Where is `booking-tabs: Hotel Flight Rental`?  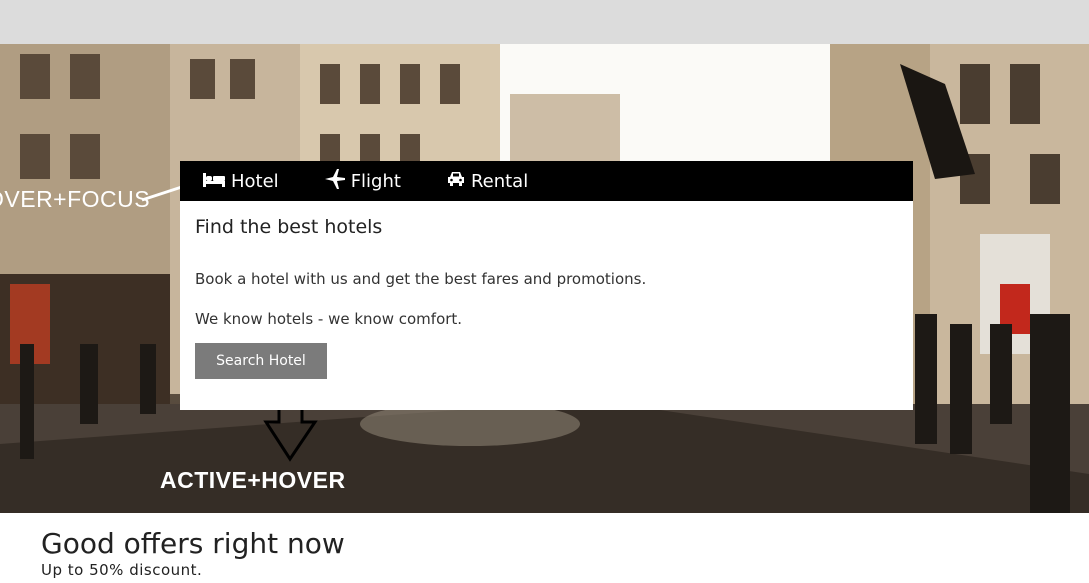 booking-tabs: Hotel Flight Rental is located at coordinates (546, 181).